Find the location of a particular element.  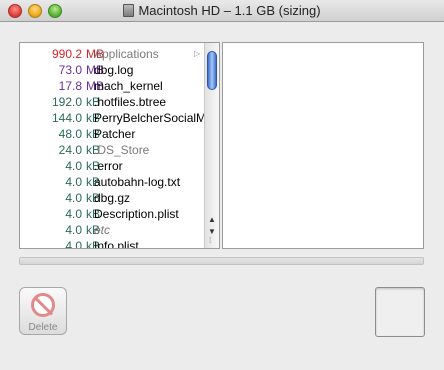

scroll-up-arrow-icon: ▲ is located at coordinates (212, 219).